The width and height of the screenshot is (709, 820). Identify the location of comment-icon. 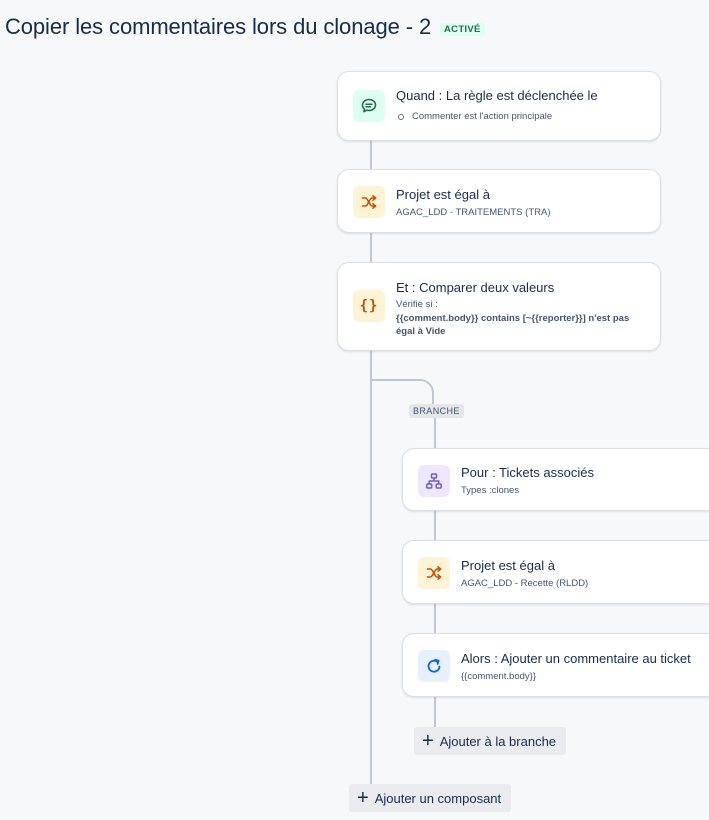
(369, 106).